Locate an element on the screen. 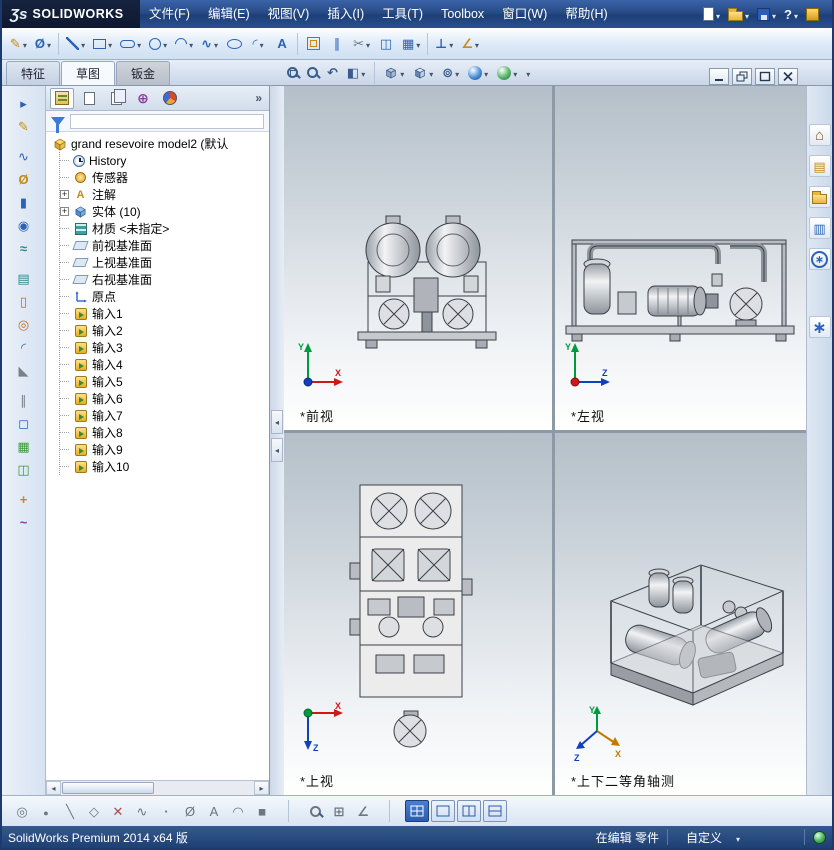 This screenshot has width=834, height=850. scrollbar-thumb is located at coordinates (108, 788).